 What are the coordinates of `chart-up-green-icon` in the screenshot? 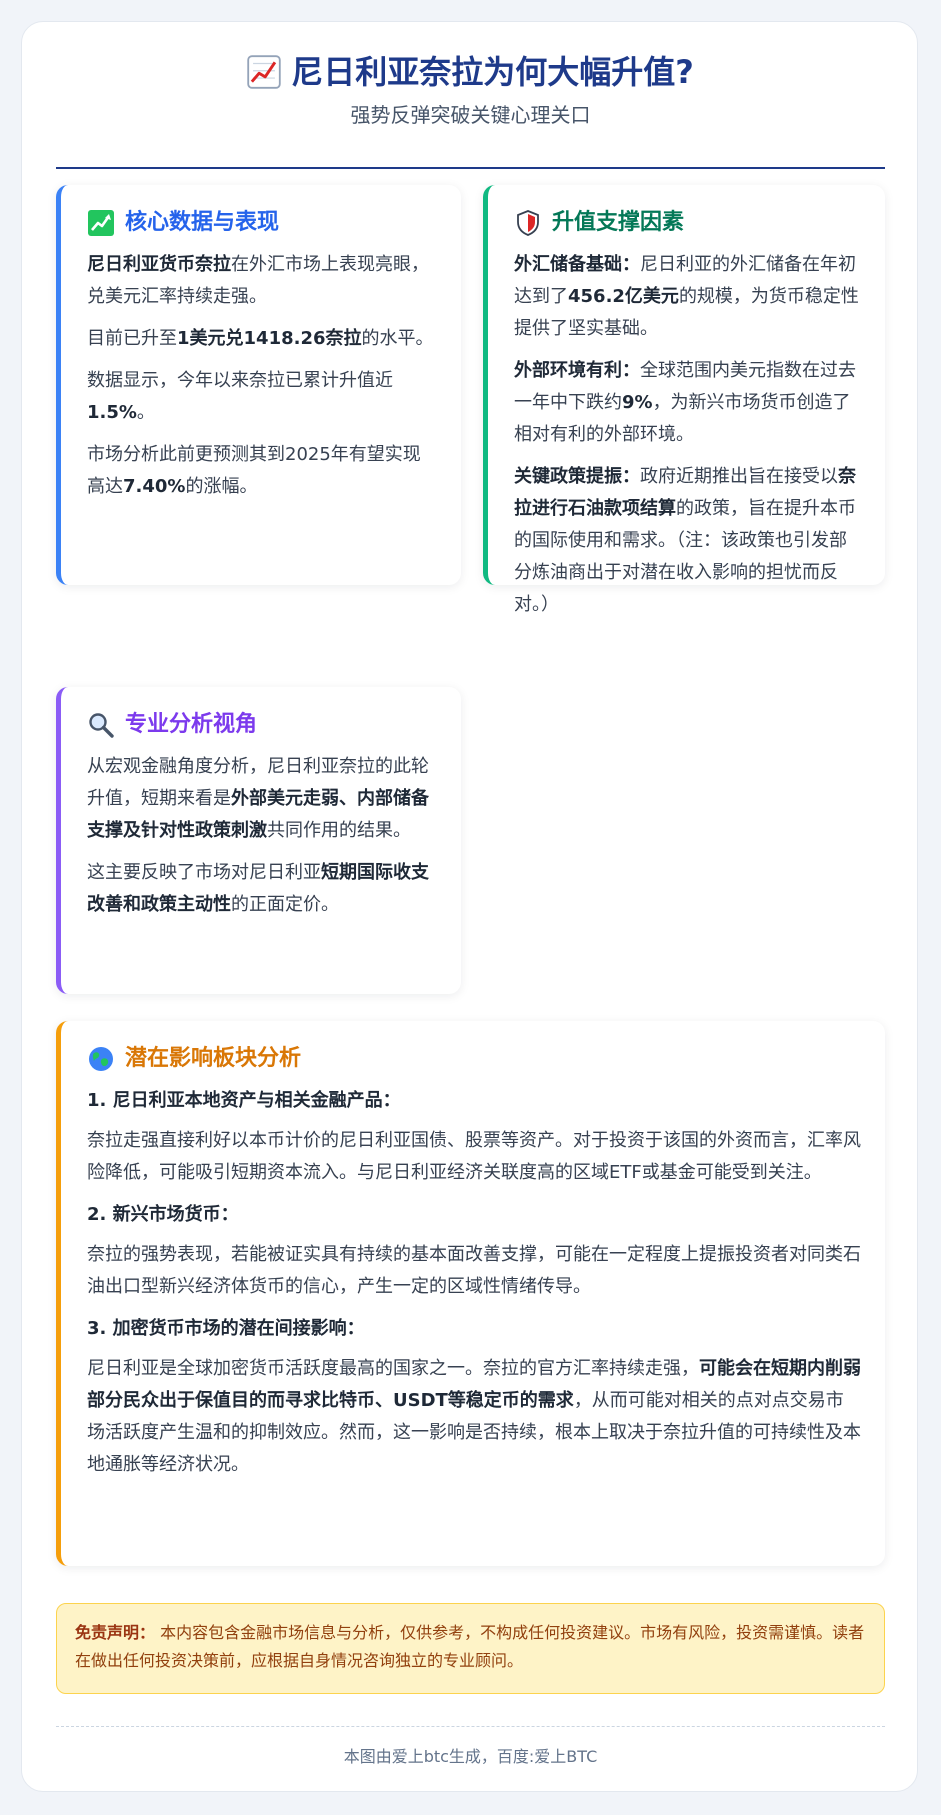 It's located at (101, 223).